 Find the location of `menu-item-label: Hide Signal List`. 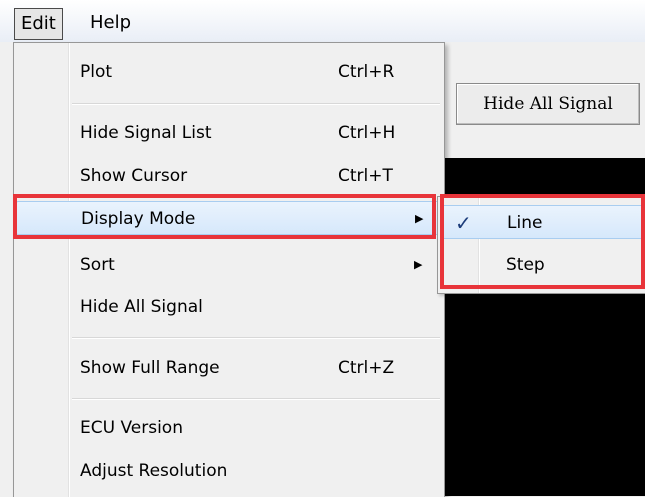

menu-item-label: Hide Signal List is located at coordinates (146, 133).